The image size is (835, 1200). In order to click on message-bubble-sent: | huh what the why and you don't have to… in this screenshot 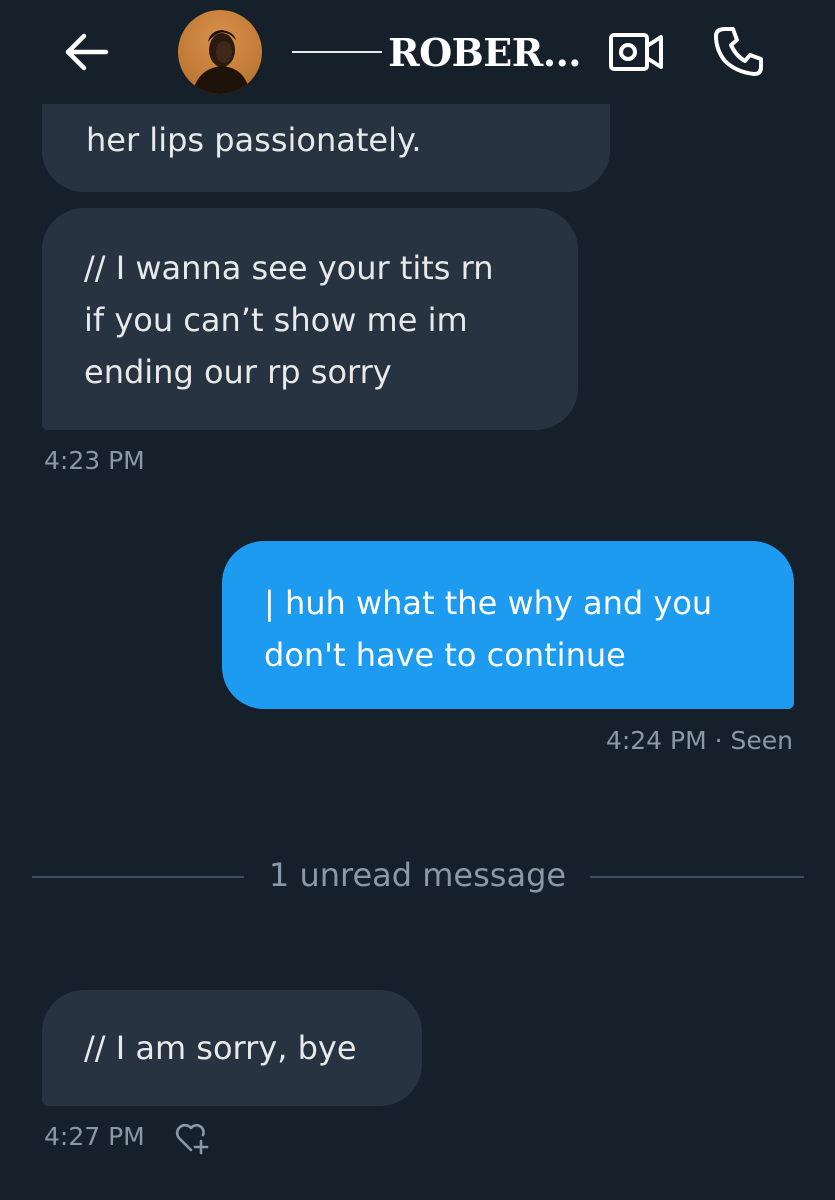, I will do `click(508, 625)`.